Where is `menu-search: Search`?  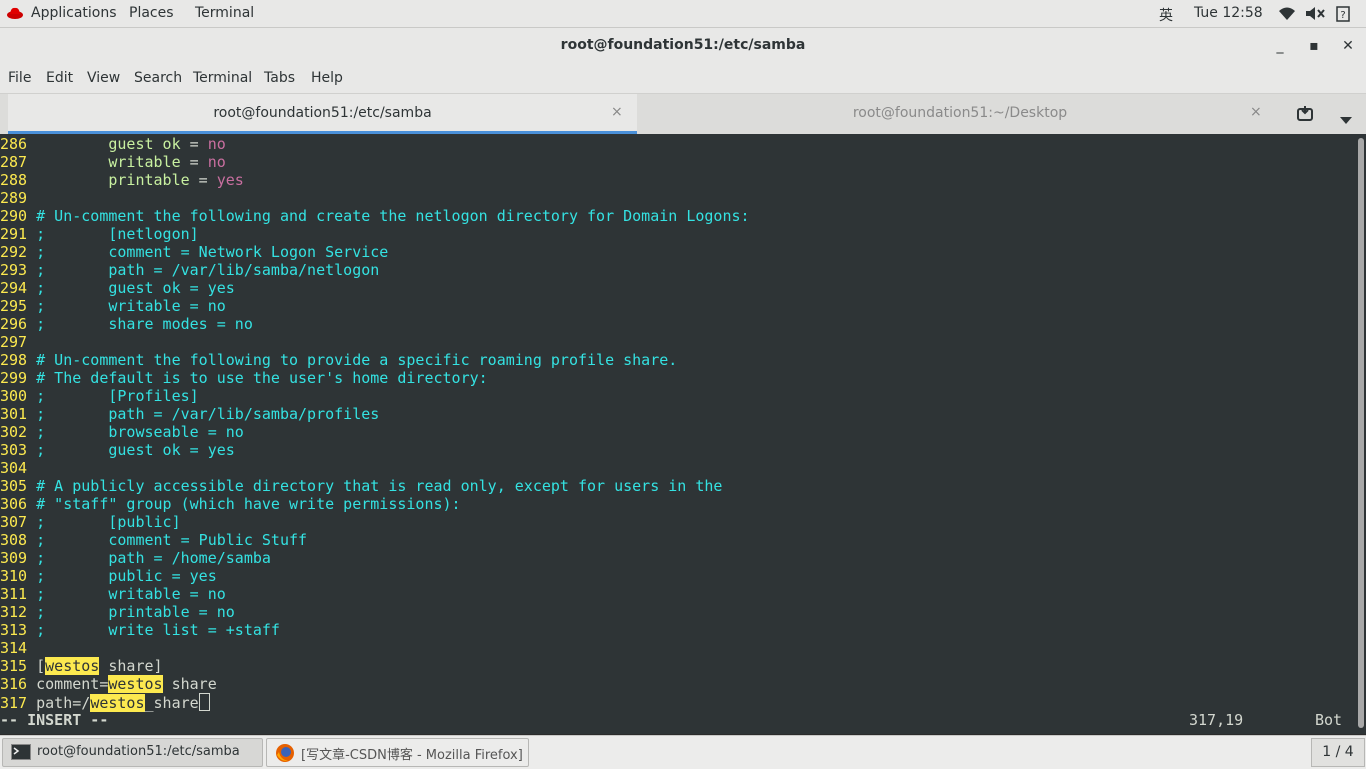
menu-search: Search is located at coordinates (158, 78).